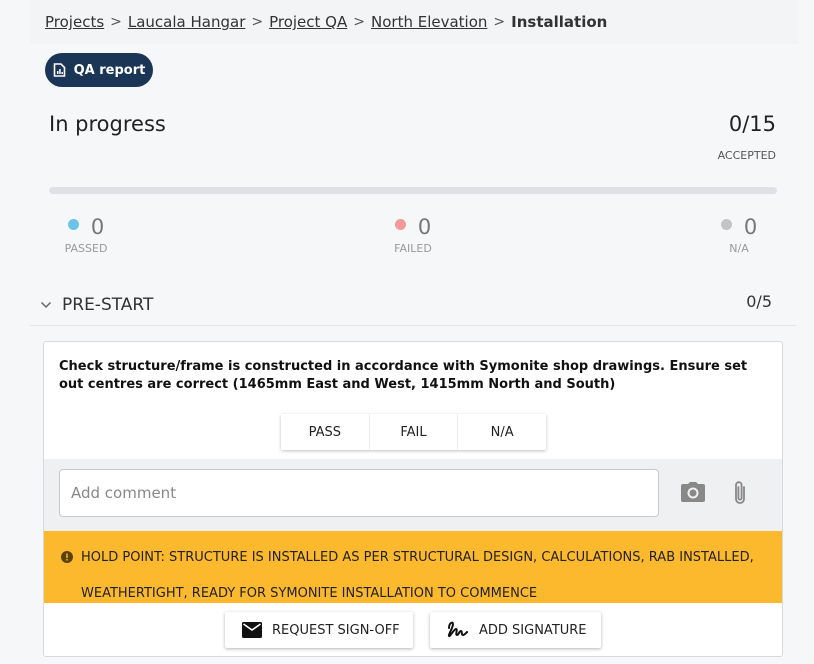 Image resolution: width=814 pixels, height=664 pixels. I want to click on stat-passed: 0 PASSED, so click(86, 235).